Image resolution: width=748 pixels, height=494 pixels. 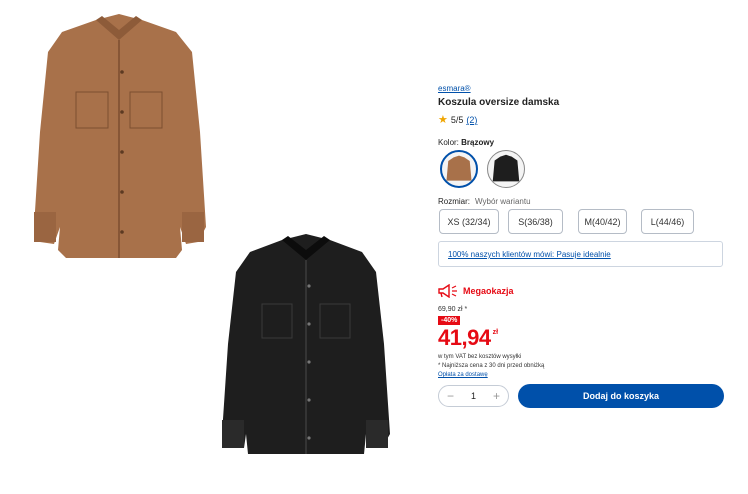 What do you see at coordinates (119, 138) in the screenshot?
I see `product-image-brown` at bounding box center [119, 138].